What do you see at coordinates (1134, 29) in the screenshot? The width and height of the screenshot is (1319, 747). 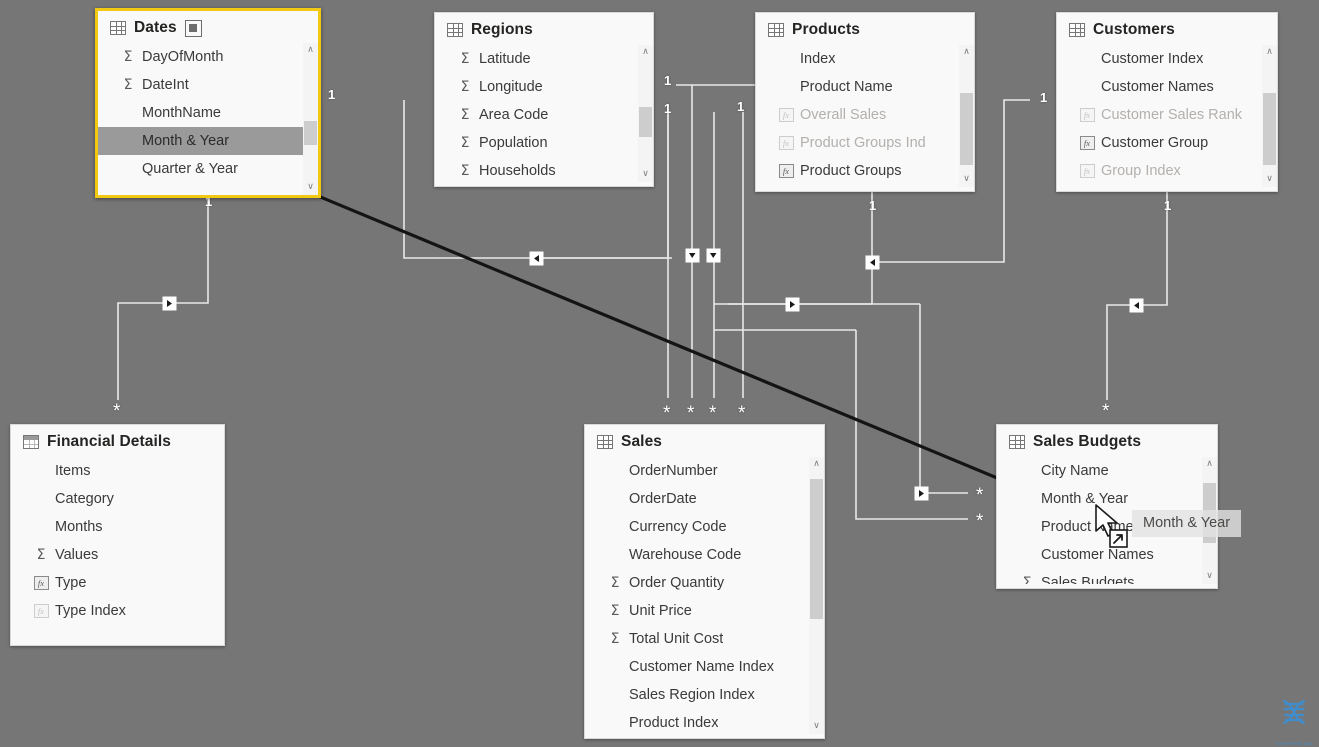 I see `table-title: Customers` at bounding box center [1134, 29].